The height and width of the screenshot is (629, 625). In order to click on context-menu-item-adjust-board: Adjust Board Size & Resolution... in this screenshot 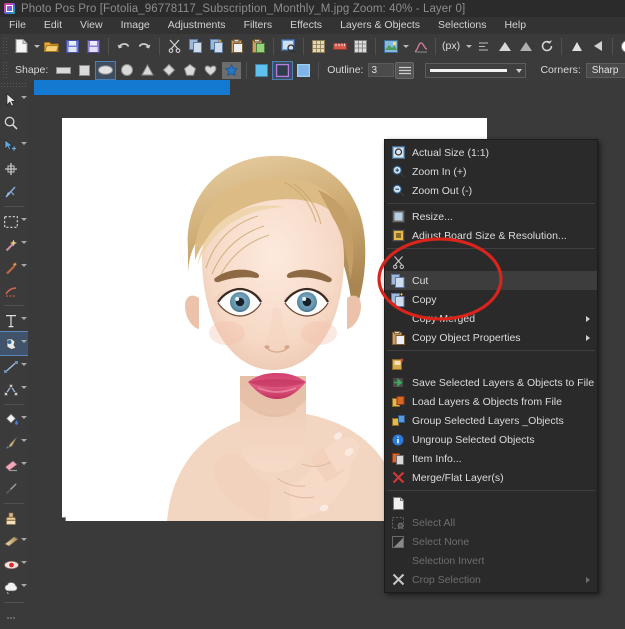, I will do `click(491, 235)`.